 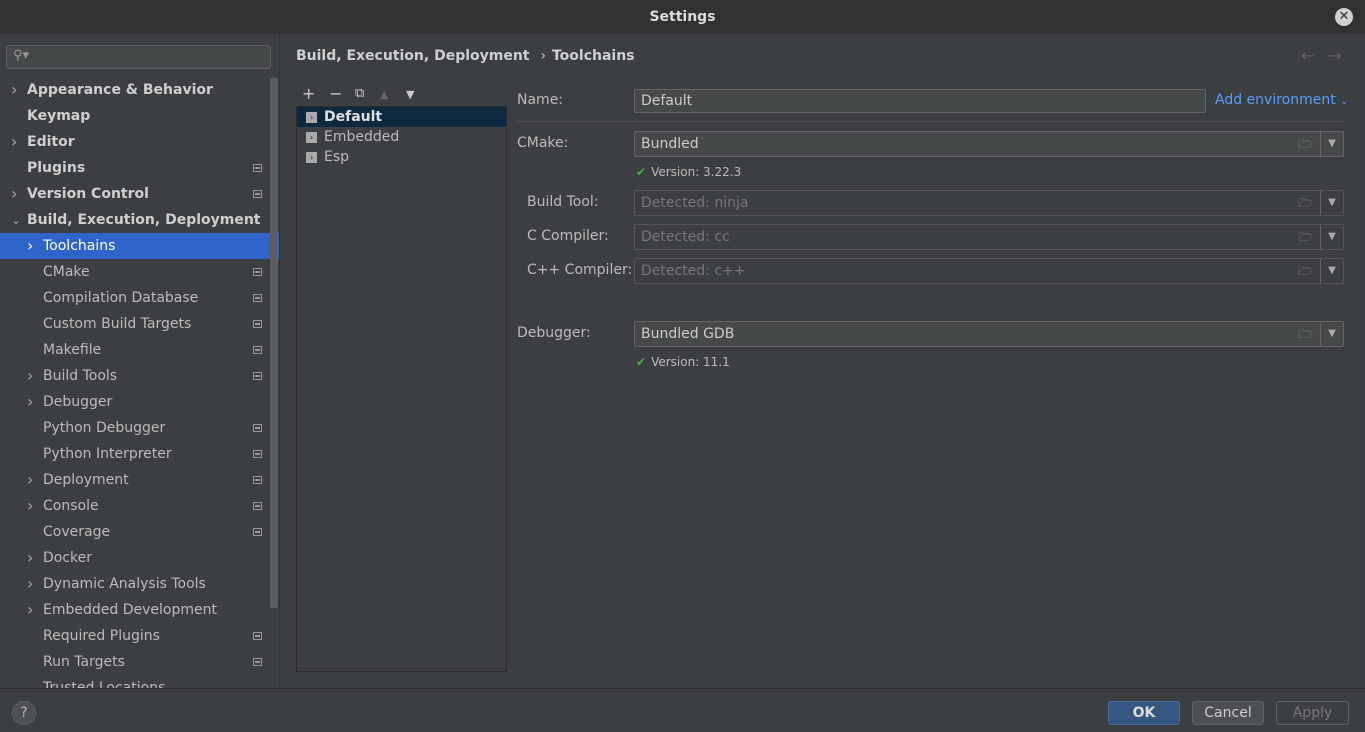 I want to click on field-value: Detected: ninja, so click(x=695, y=203).